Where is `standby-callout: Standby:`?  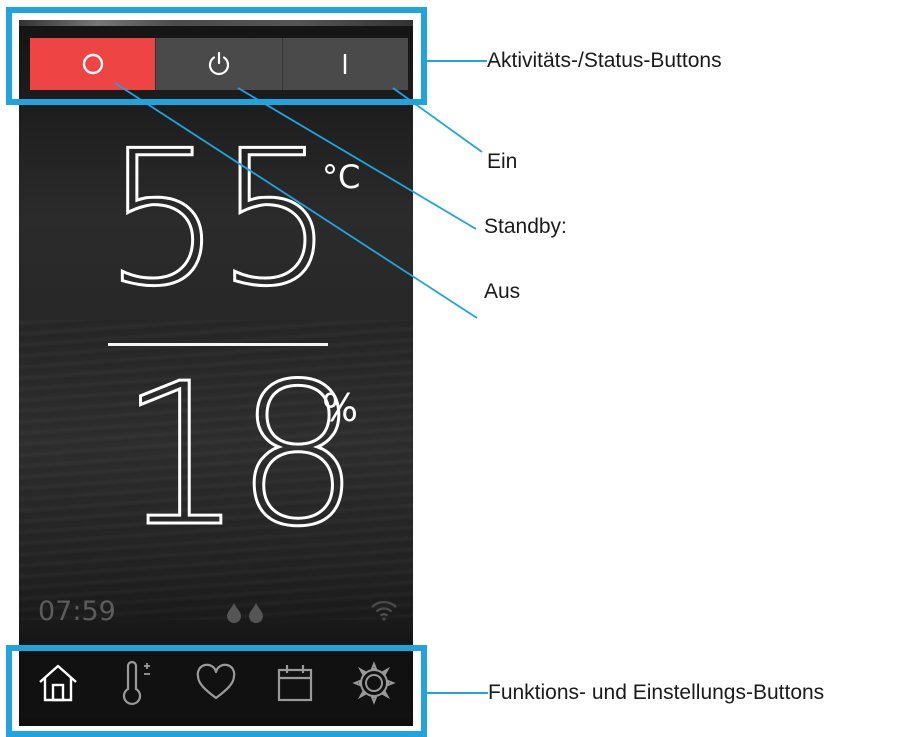
standby-callout: Standby: is located at coordinates (525, 226).